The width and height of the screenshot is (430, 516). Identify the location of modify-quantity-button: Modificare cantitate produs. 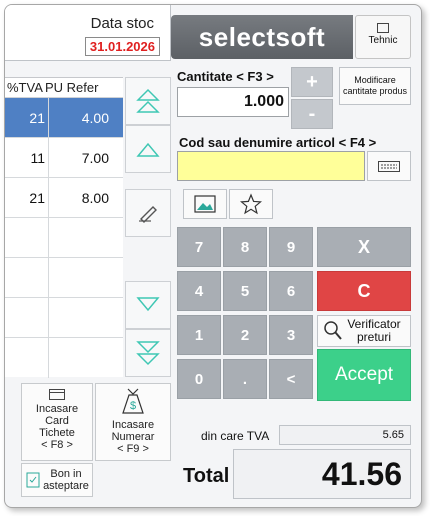
(375, 86).